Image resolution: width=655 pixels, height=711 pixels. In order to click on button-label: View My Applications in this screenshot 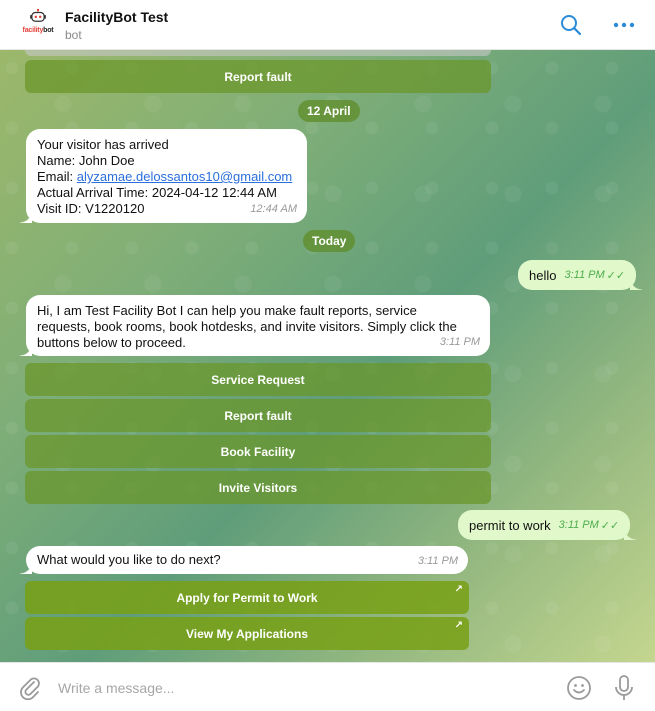, I will do `click(247, 633)`.